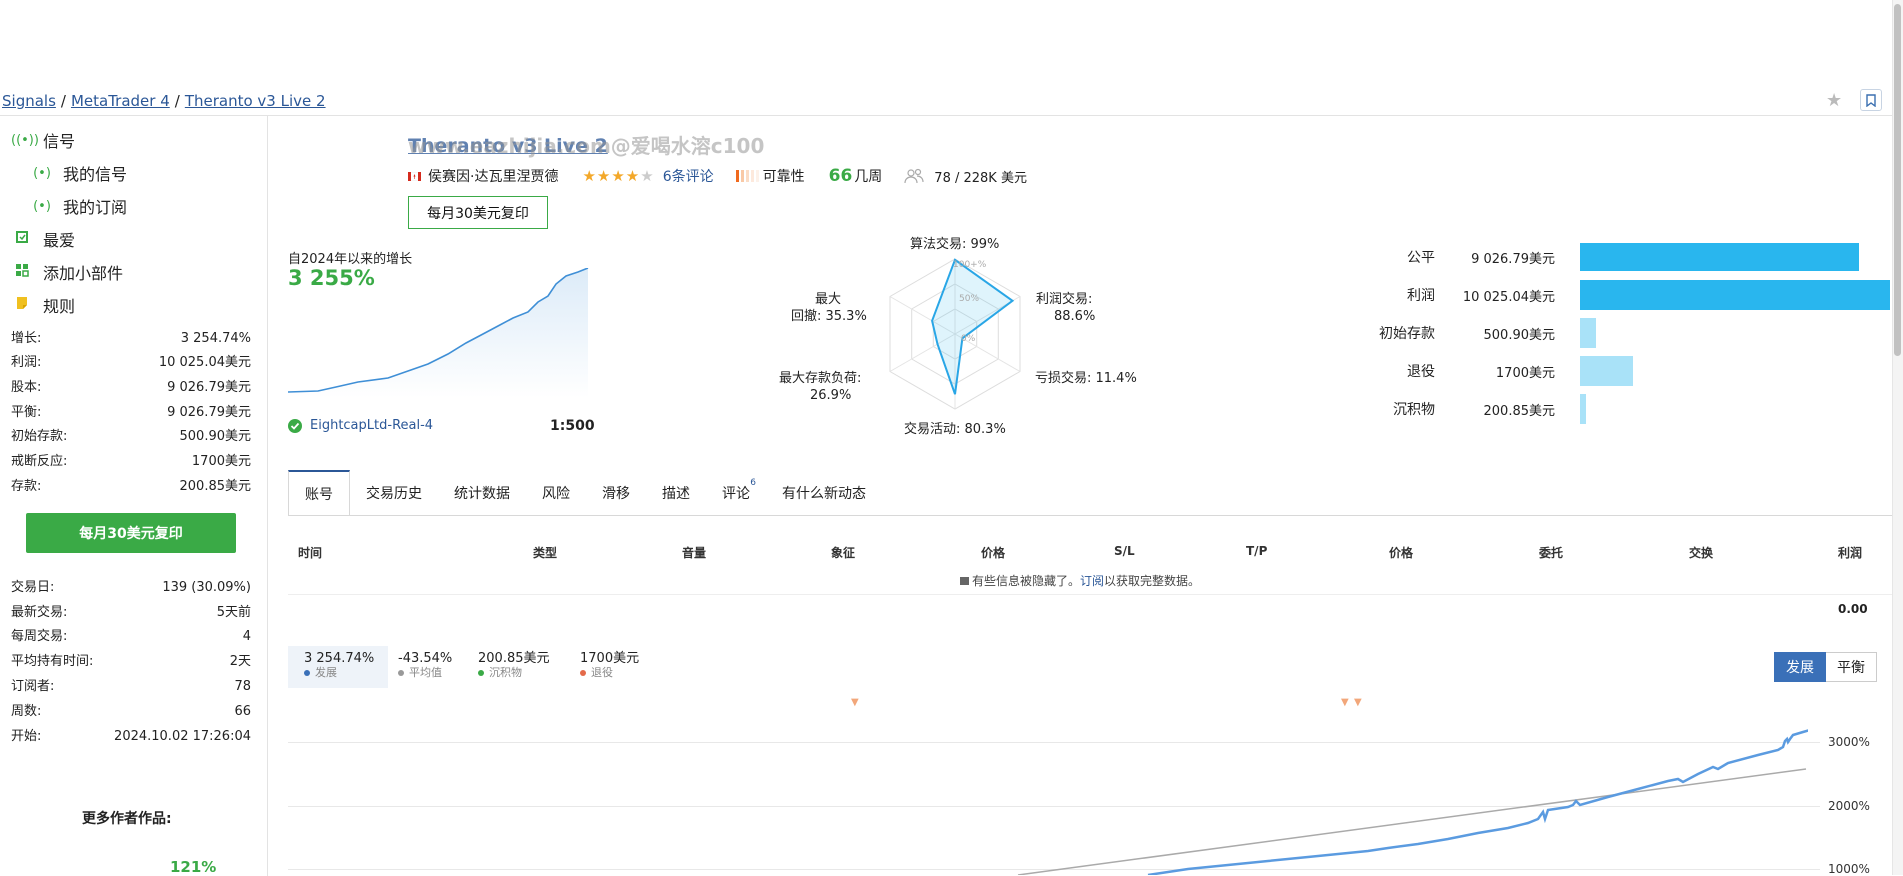 The width and height of the screenshot is (1903, 876). Describe the element at coordinates (694, 552) in the screenshot. I see `col-header-volume: 音量` at that location.